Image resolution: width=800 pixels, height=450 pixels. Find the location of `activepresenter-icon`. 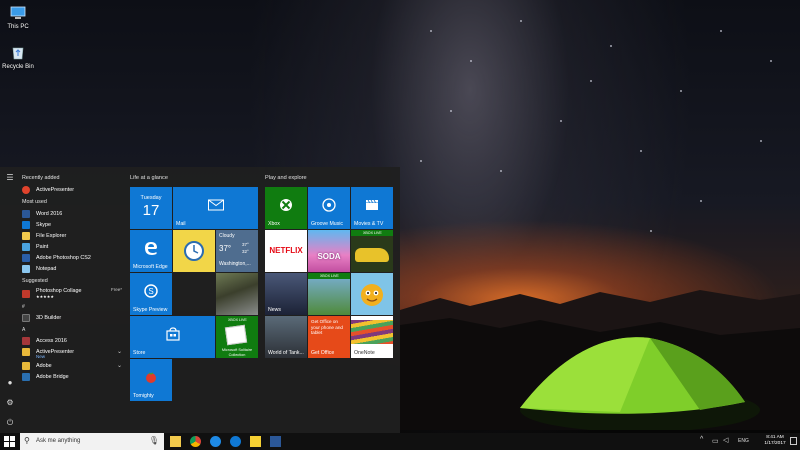

activepresenter-icon is located at coordinates (26, 189).